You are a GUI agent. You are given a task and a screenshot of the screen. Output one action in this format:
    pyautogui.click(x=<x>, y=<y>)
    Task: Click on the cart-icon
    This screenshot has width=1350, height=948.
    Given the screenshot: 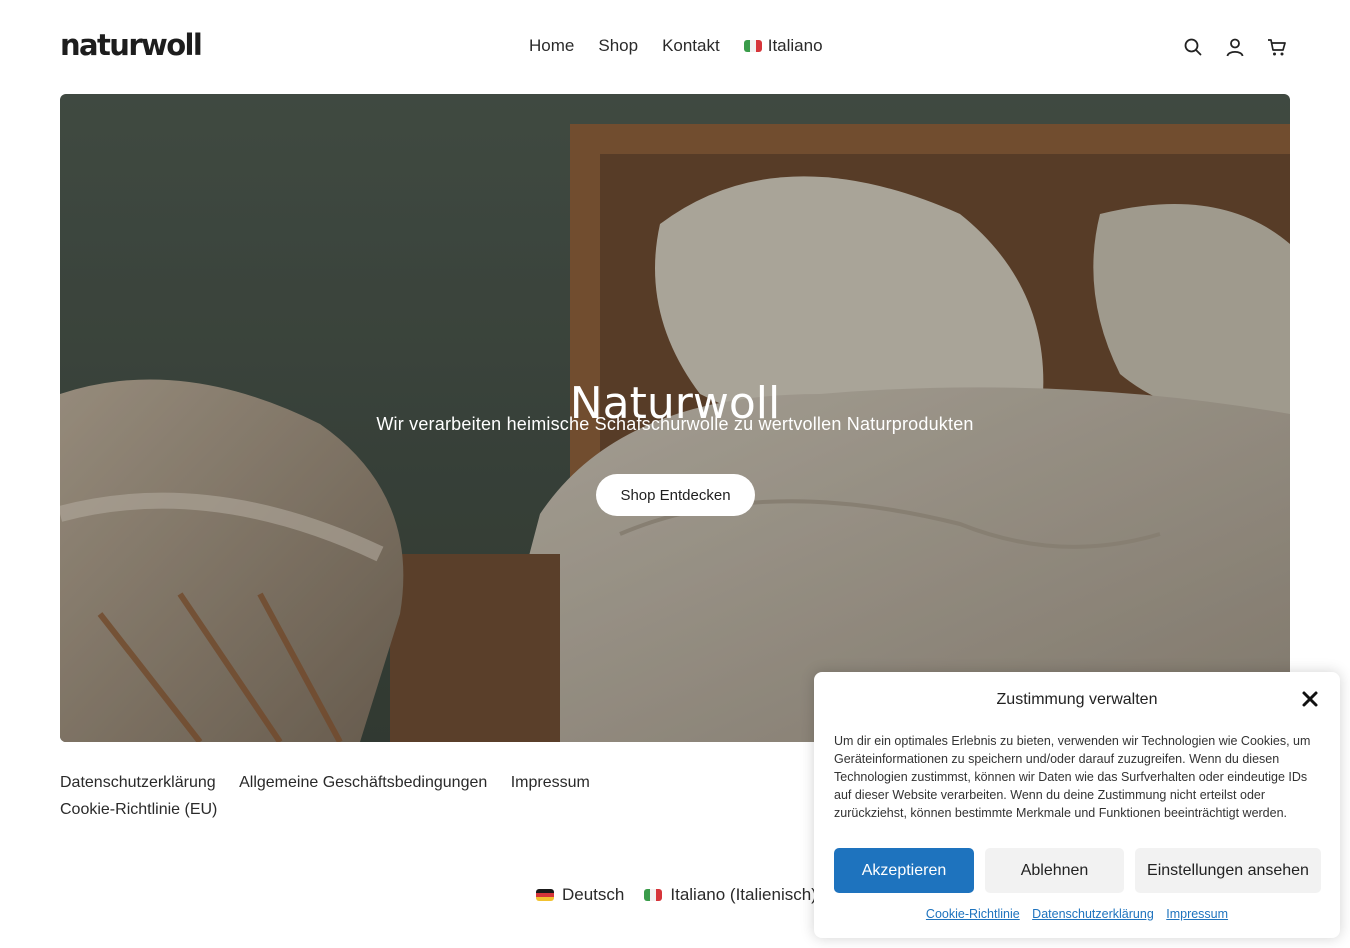 What is the action you would take?
    pyautogui.click(x=1277, y=47)
    